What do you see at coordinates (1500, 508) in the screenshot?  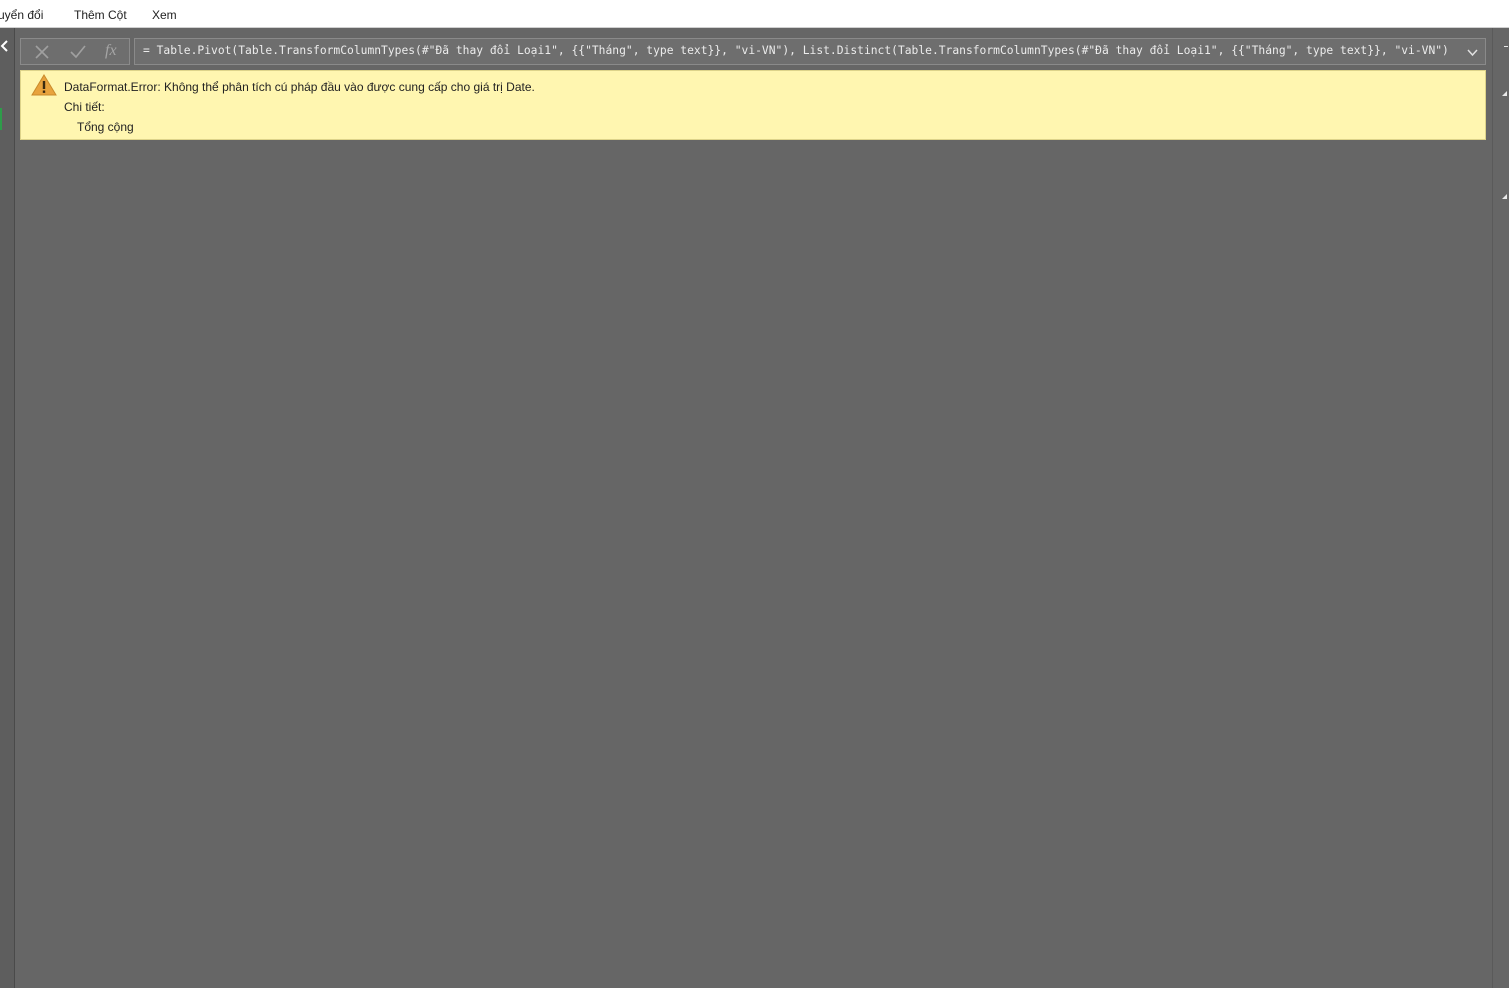 I see `query-settings-pane-collapsed` at bounding box center [1500, 508].